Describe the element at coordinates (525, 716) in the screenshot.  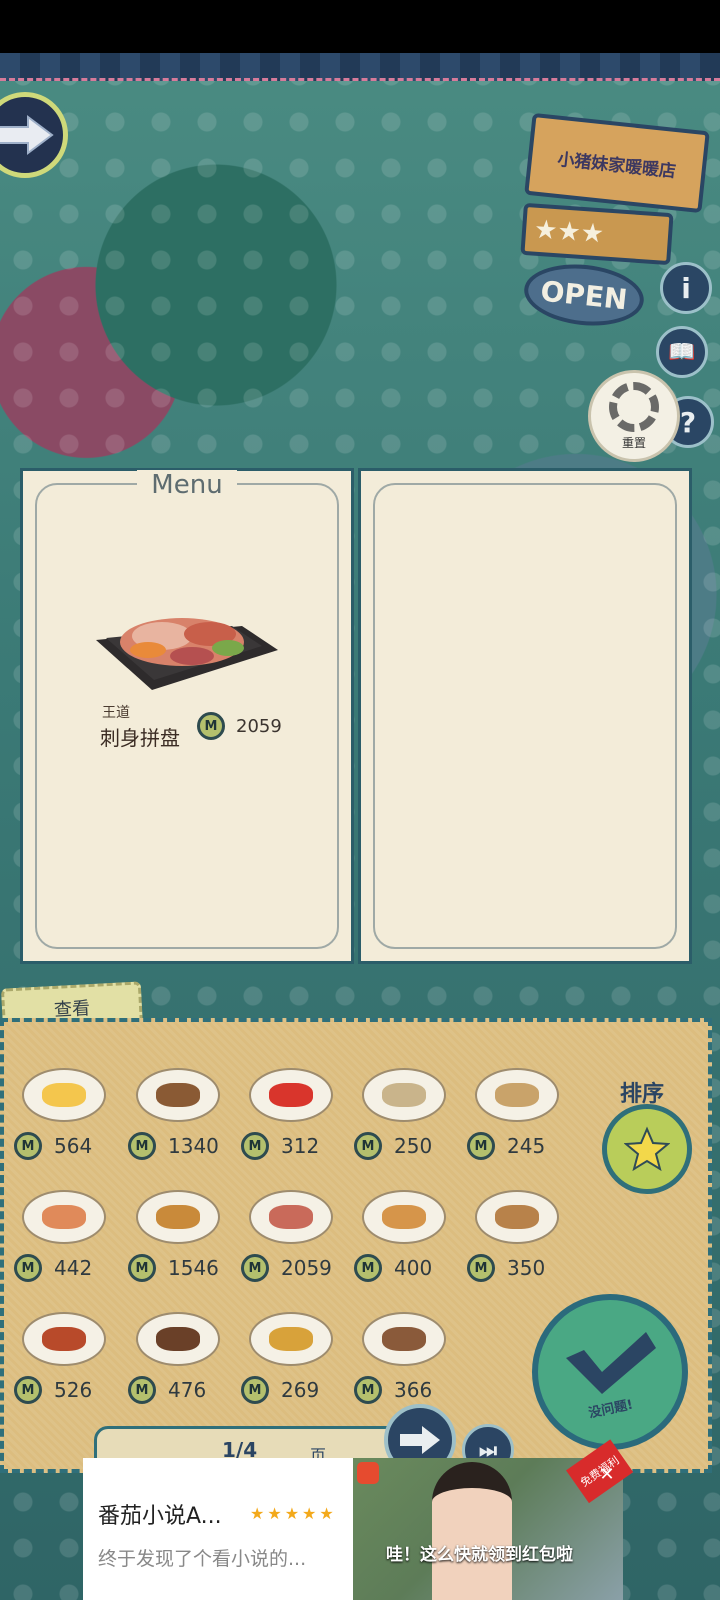
I see `menu-right-page` at that location.